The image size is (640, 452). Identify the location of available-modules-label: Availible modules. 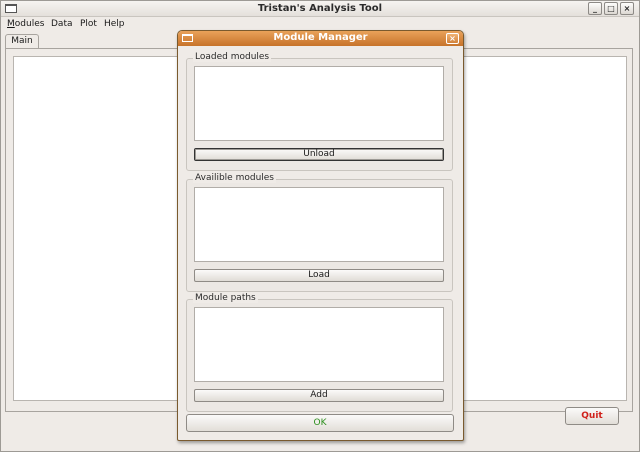
(235, 178).